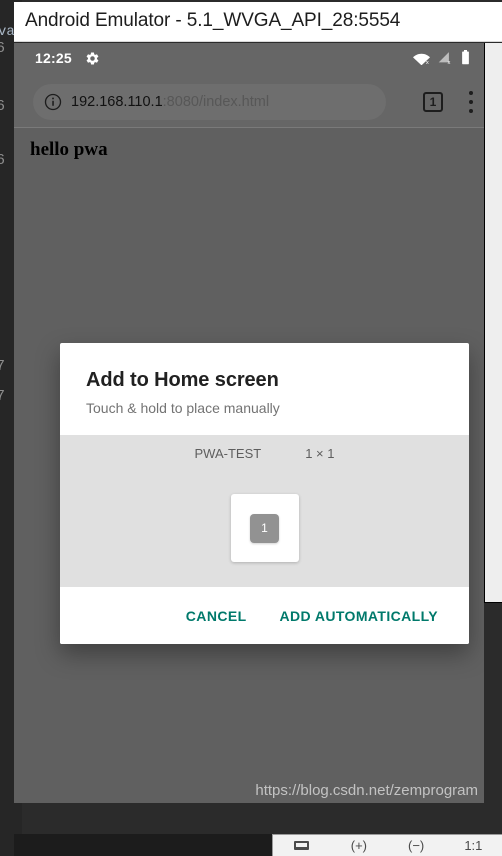 The width and height of the screenshot is (502, 856). Describe the element at coordinates (264, 453) in the screenshot. I see `widget-meta-row: PWA-TEST 1 × 1` at that location.